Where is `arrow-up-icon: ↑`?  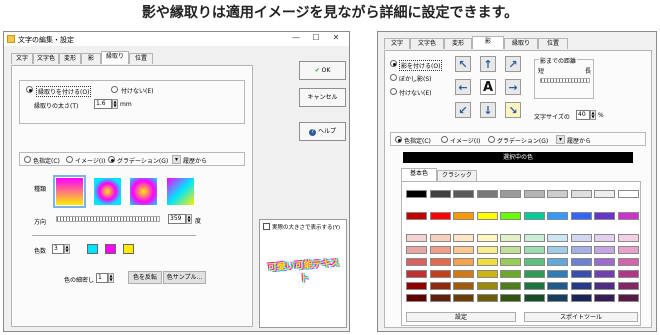 arrow-up-icon: ↑ is located at coordinates (488, 64).